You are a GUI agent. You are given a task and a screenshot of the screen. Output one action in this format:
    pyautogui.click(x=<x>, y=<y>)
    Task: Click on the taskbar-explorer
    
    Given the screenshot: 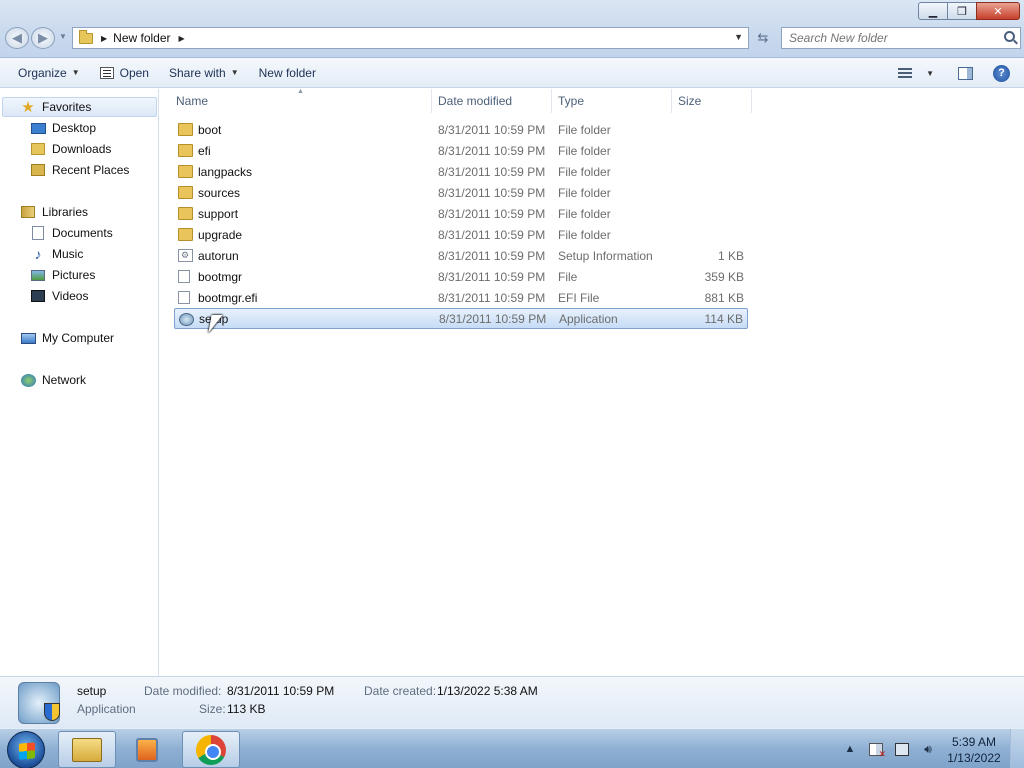 What is the action you would take?
    pyautogui.click(x=87, y=749)
    